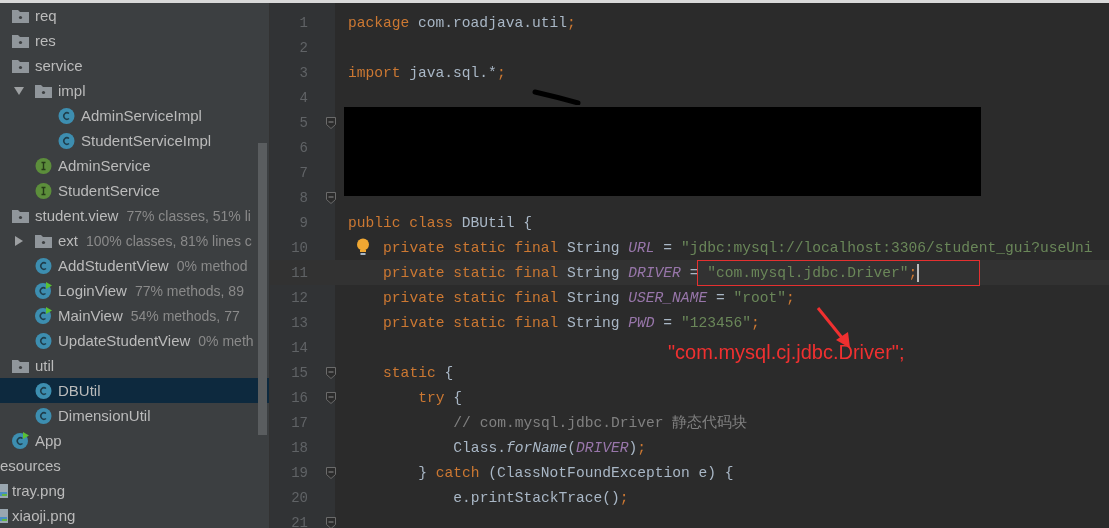 The width and height of the screenshot is (1109, 528). What do you see at coordinates (786, 352) in the screenshot?
I see `annotation-text: "com.mysql.cj.jdbc.Driver";` at bounding box center [786, 352].